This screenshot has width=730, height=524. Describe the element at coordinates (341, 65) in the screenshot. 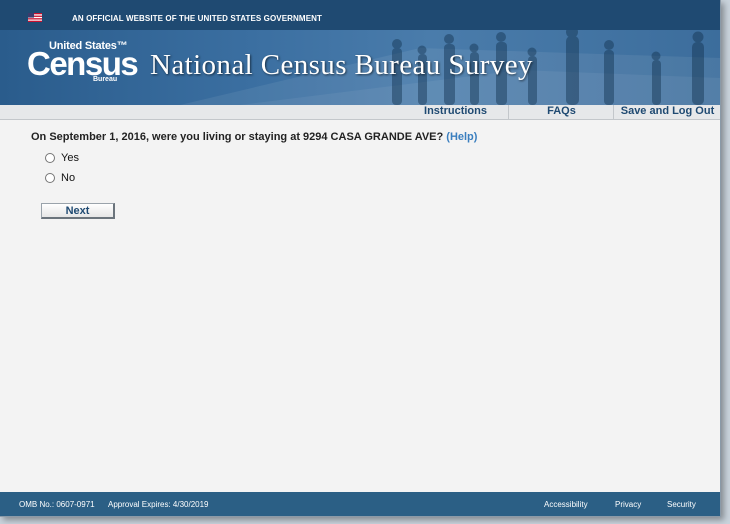

I see `site-title: National Census Bureau Survey` at that location.